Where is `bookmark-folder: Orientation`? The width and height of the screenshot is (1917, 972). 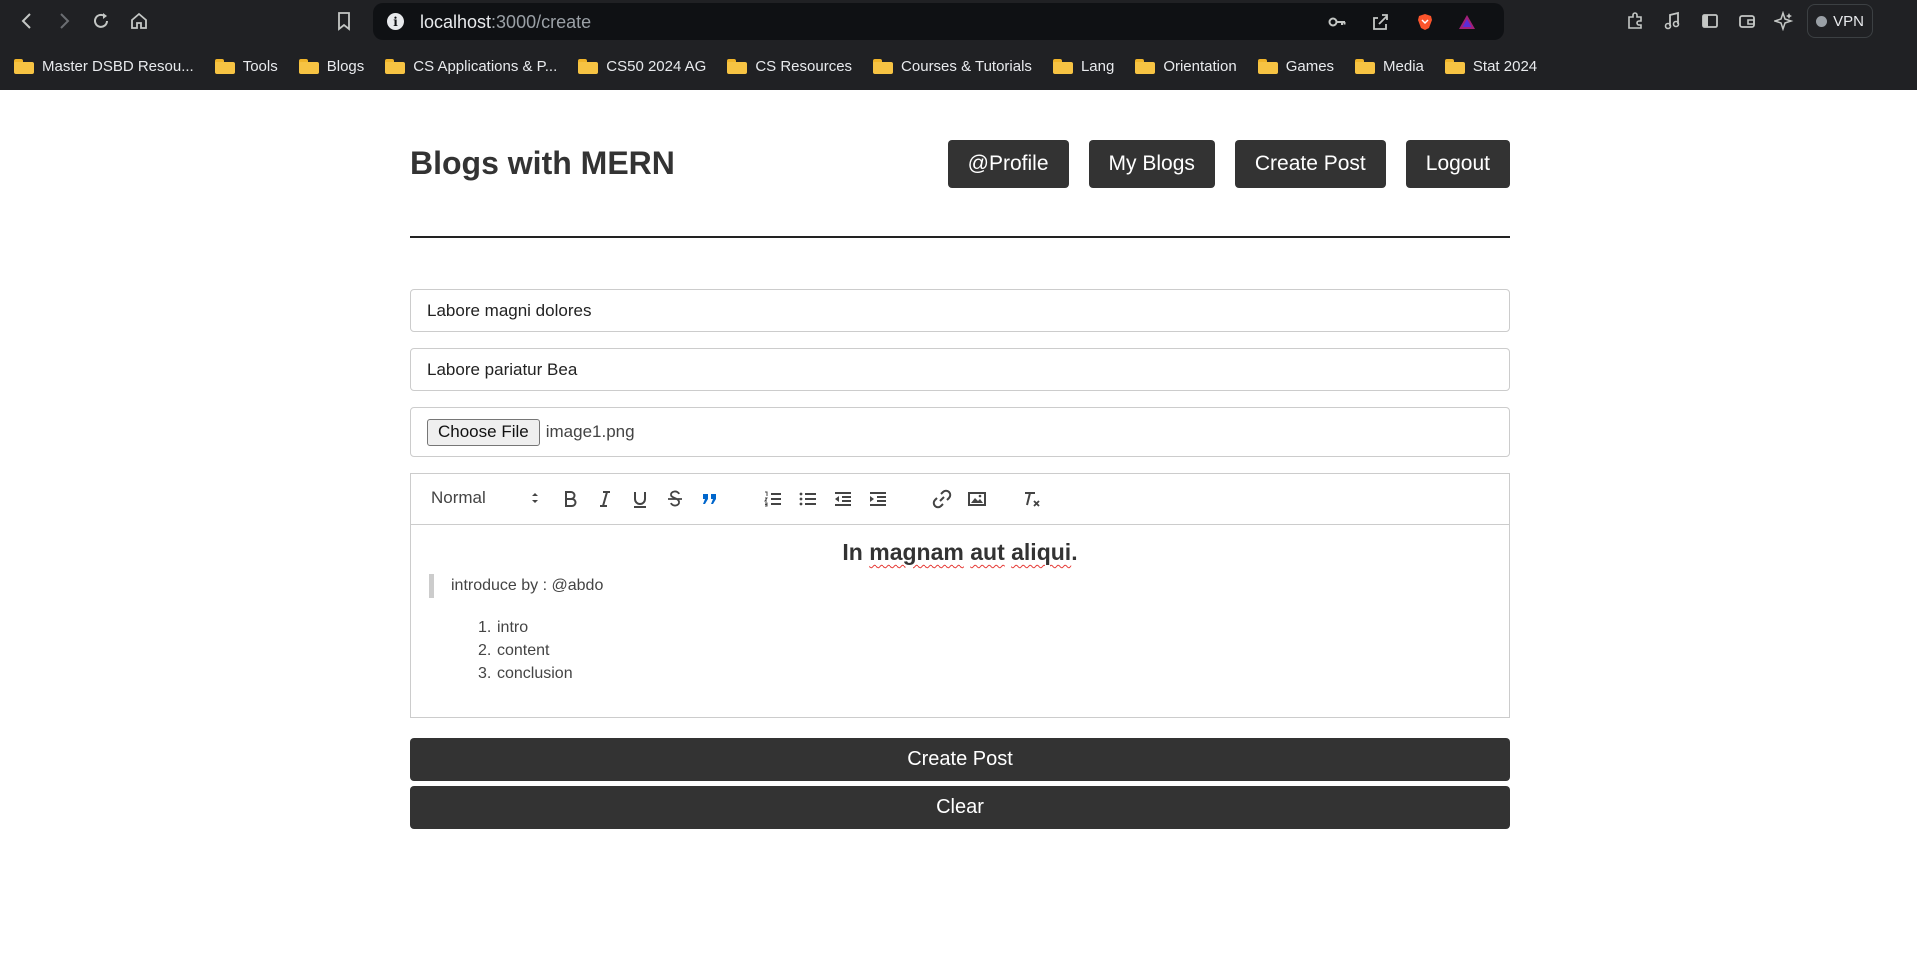
bookmark-folder: Orientation is located at coordinates (1186, 66).